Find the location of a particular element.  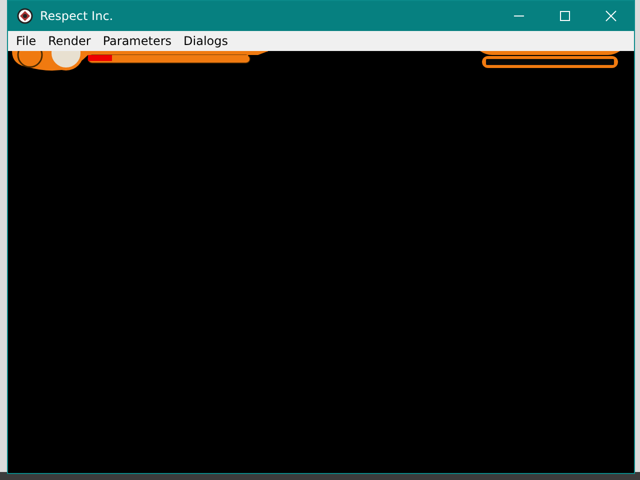

window-title: Respect Inc. is located at coordinates (77, 16).